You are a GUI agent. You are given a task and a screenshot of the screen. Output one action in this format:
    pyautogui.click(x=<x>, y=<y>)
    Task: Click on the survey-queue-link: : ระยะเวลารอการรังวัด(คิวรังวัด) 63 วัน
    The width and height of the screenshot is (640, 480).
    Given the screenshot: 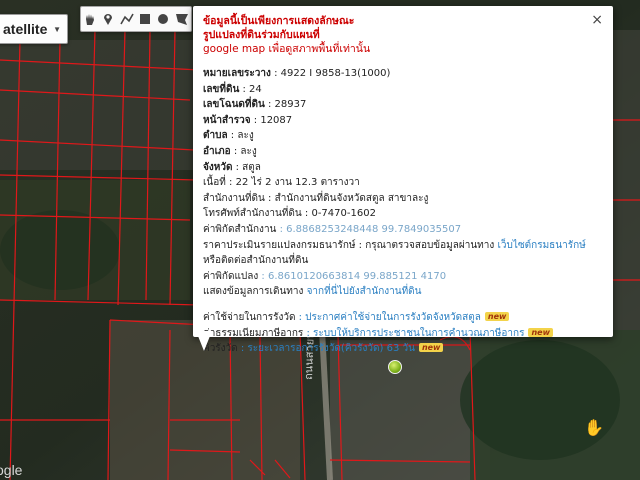 What is the action you would take?
    pyautogui.click(x=326, y=348)
    